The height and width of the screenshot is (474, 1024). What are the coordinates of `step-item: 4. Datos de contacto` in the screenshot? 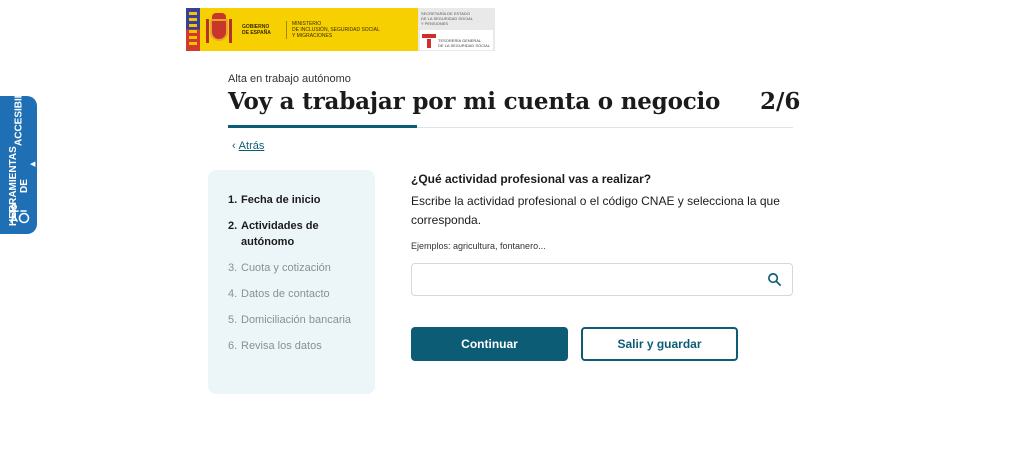 It's located at (279, 294).